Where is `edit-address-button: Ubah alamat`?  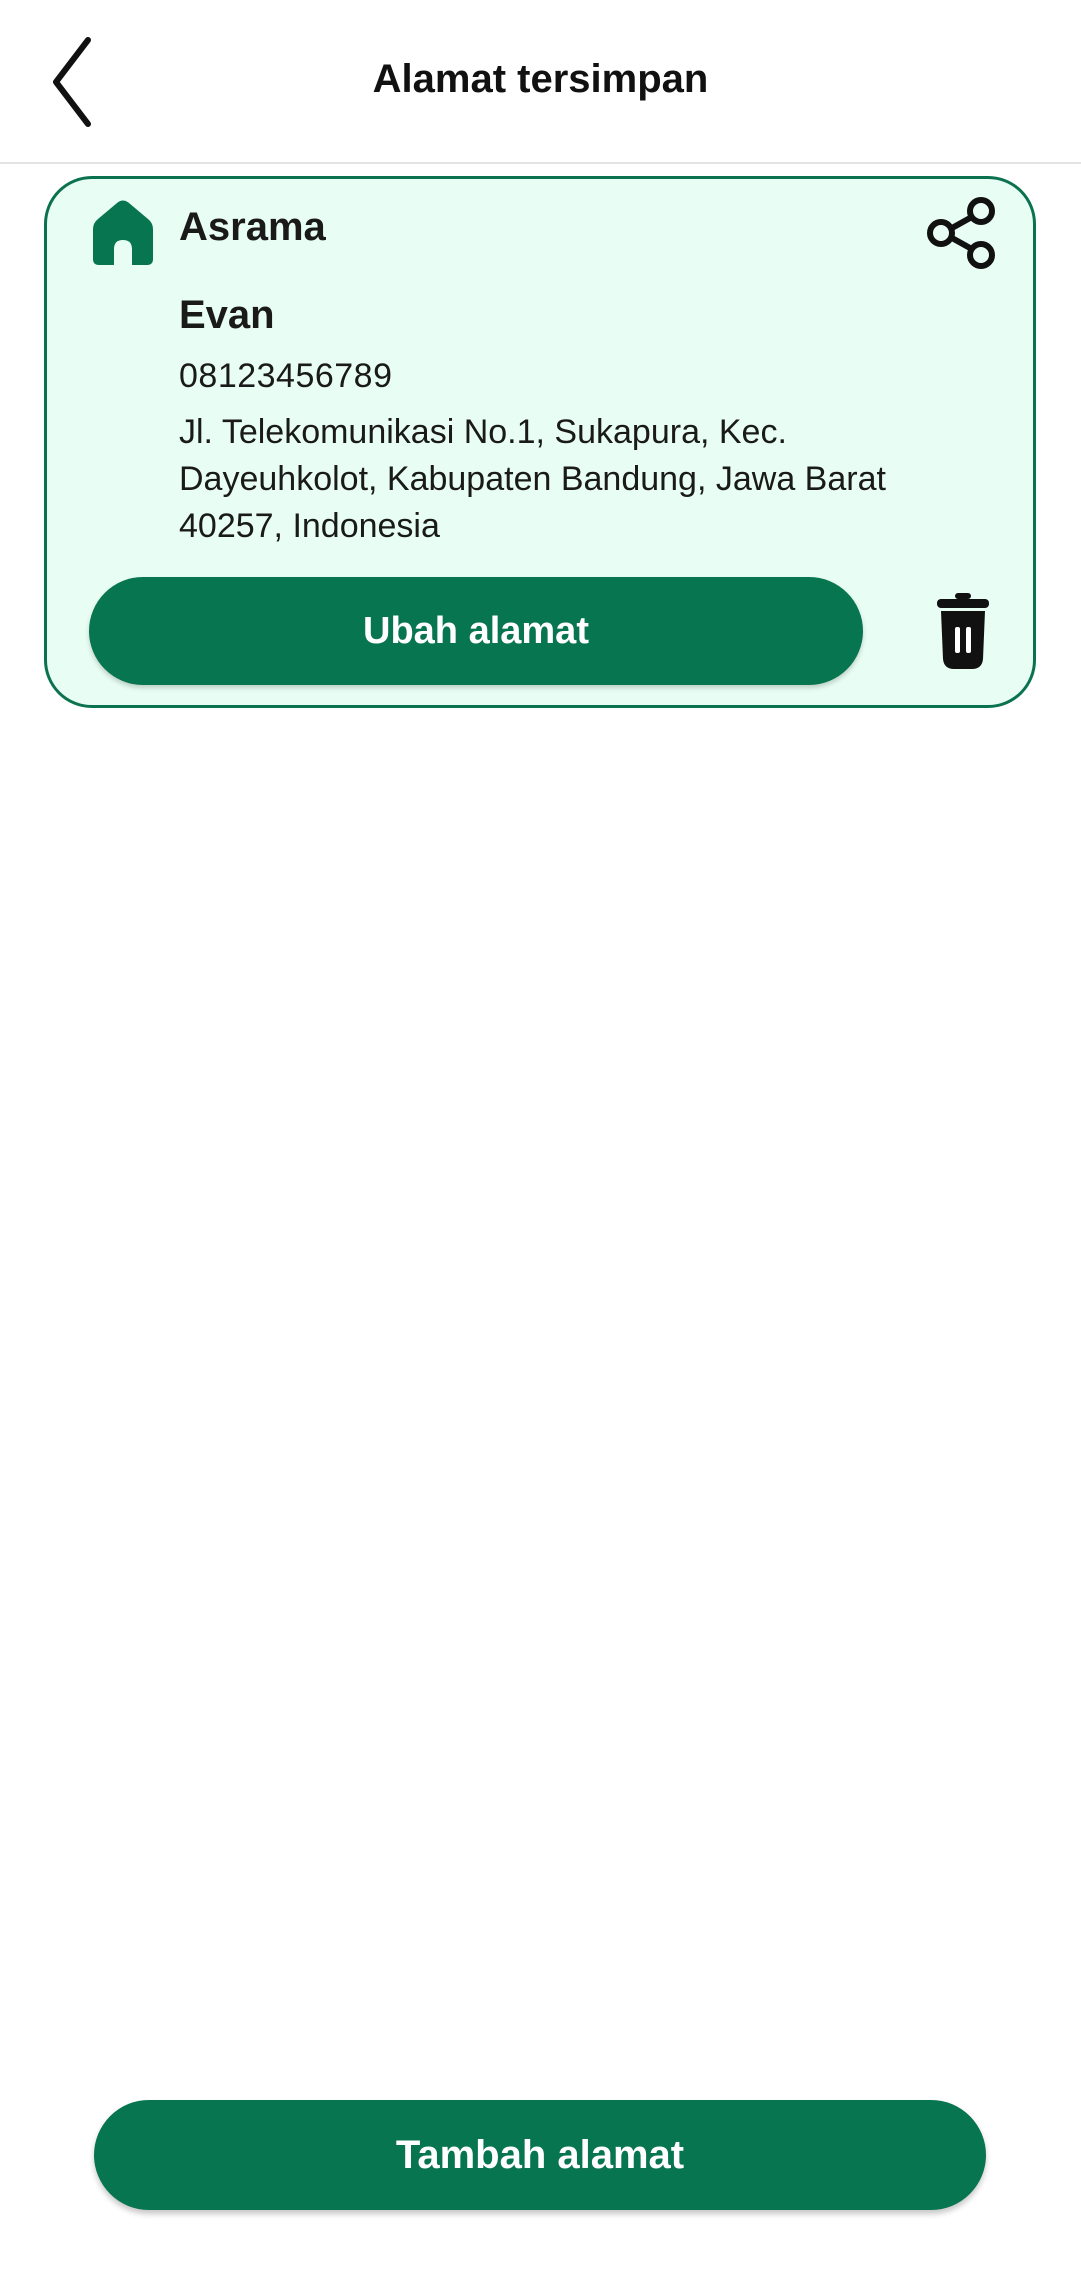 edit-address-button: Ubah alamat is located at coordinates (476, 631).